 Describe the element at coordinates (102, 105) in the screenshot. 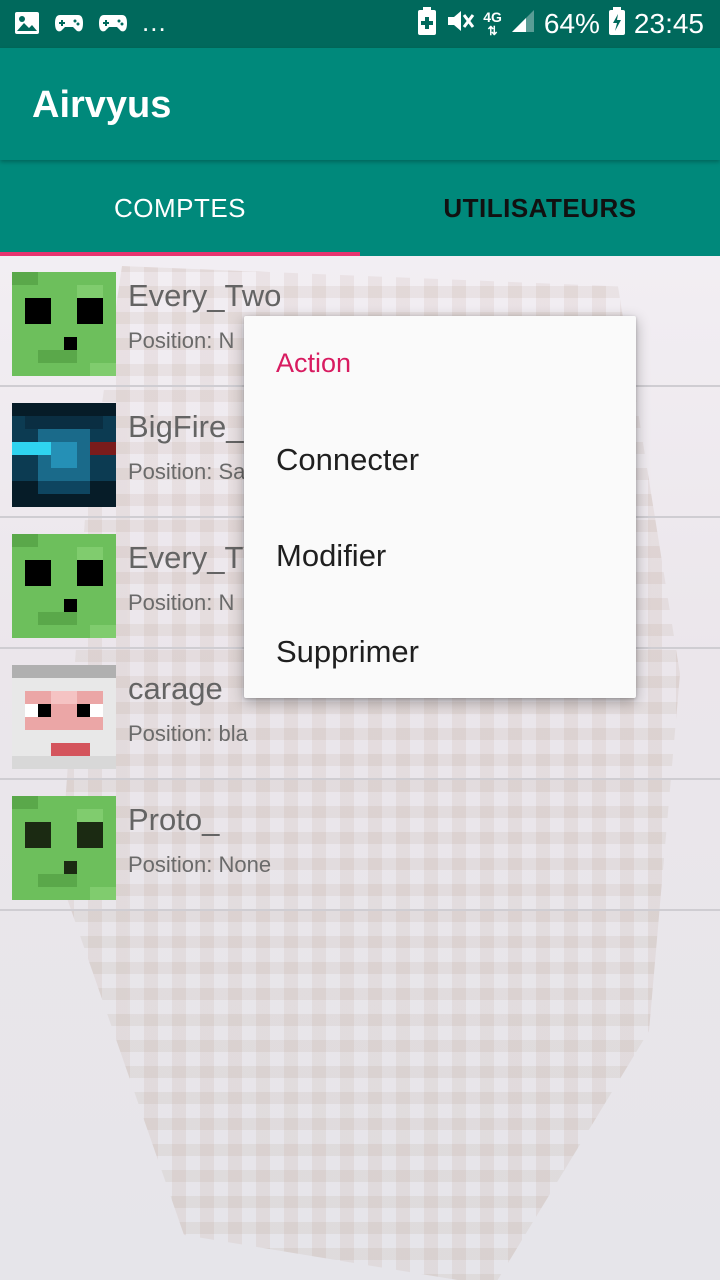

I see `app-title: Airvyus` at that location.